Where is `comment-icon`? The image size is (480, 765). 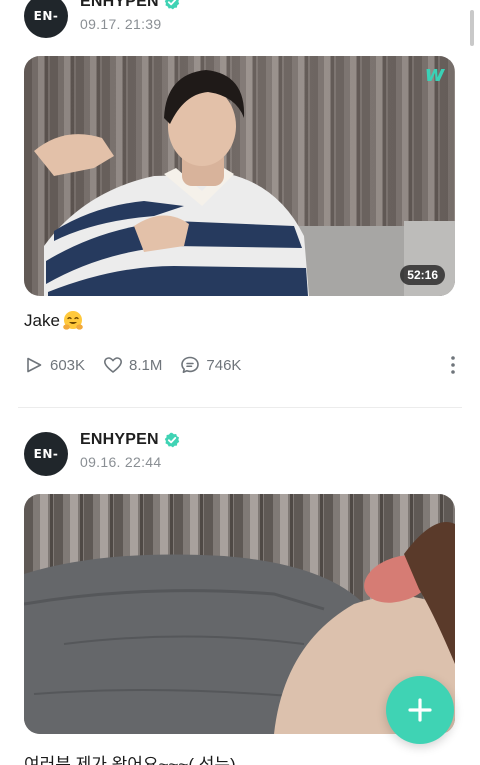 comment-icon is located at coordinates (190, 364).